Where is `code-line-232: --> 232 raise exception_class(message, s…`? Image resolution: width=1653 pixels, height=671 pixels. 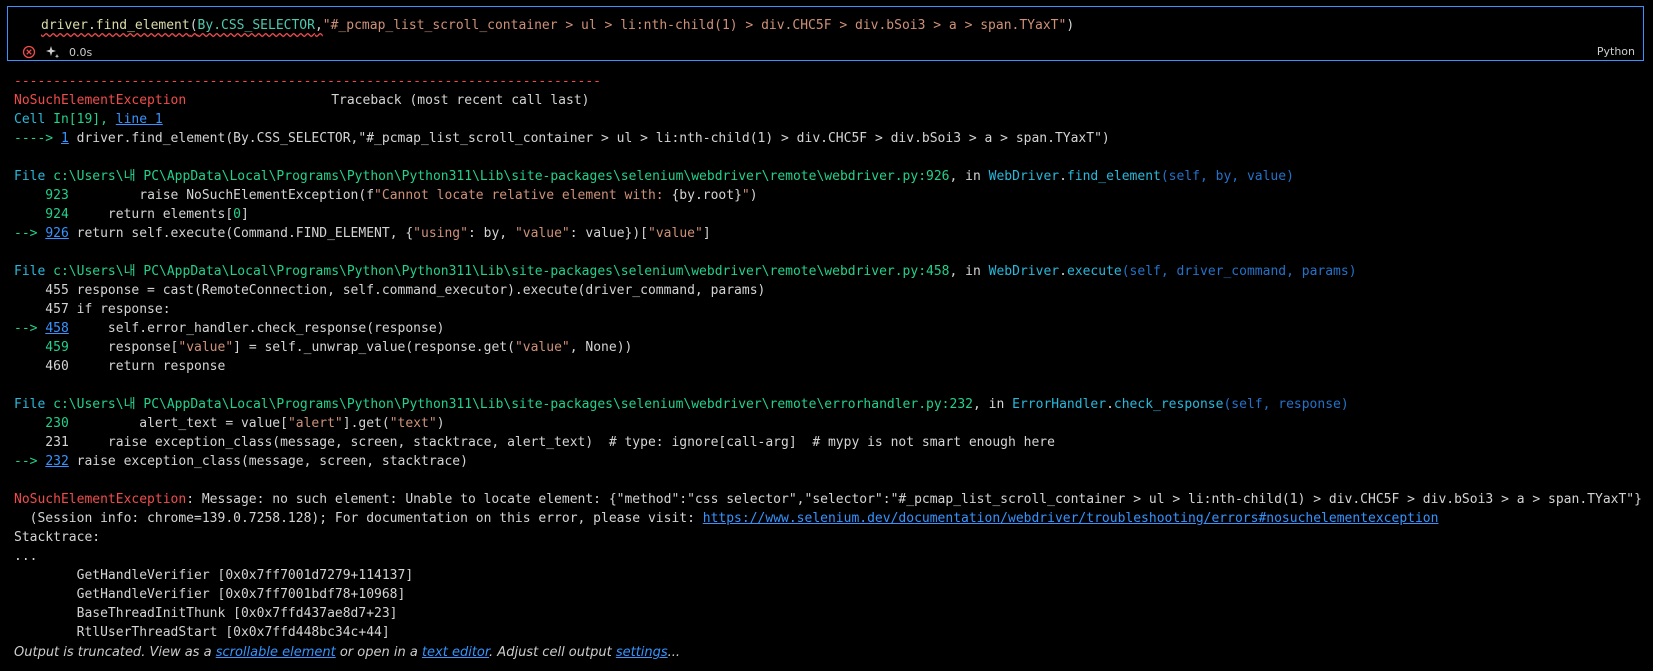
code-line-232: --> 232 raise exception_class(message, s… is located at coordinates (833, 461).